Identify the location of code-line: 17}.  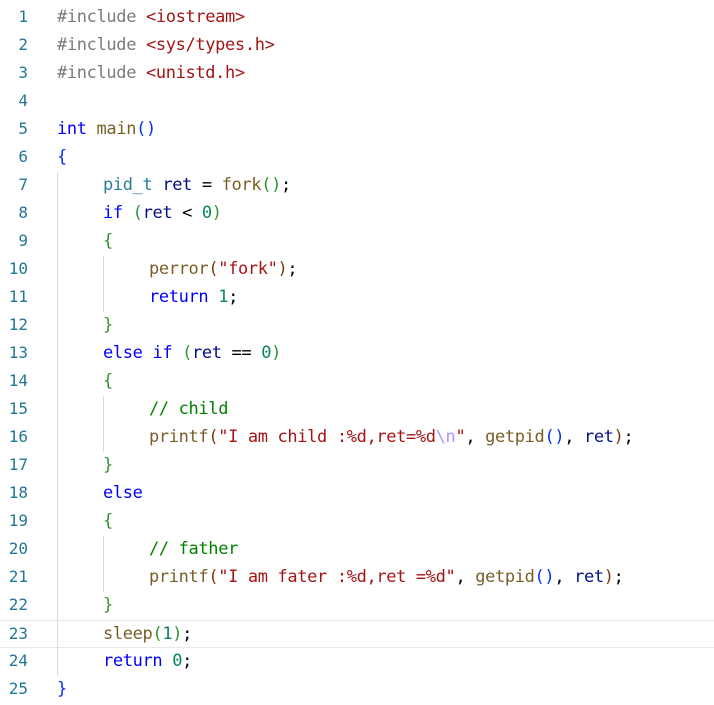
(357, 466).